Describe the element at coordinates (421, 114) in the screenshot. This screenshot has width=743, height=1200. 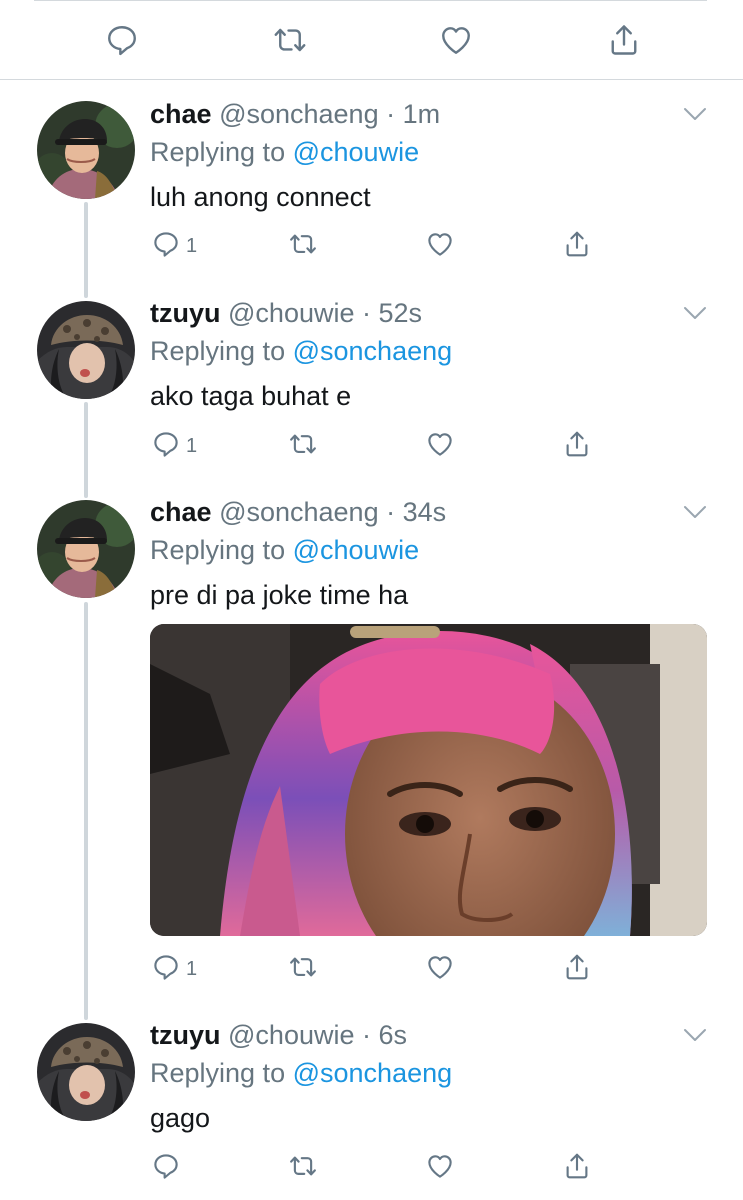
I see `timestamp: 1m` at that location.